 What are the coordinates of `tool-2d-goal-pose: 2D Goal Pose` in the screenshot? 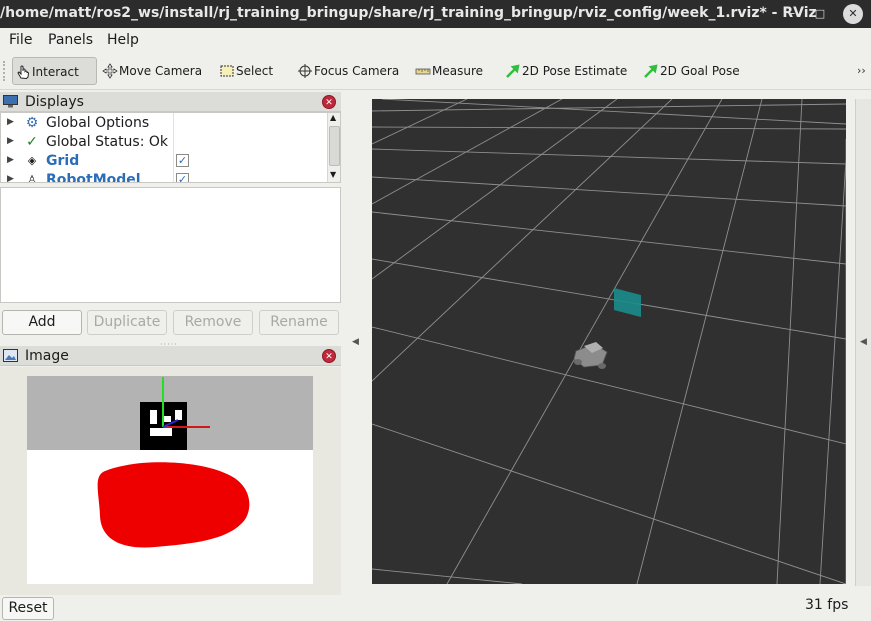 It's located at (690, 71).